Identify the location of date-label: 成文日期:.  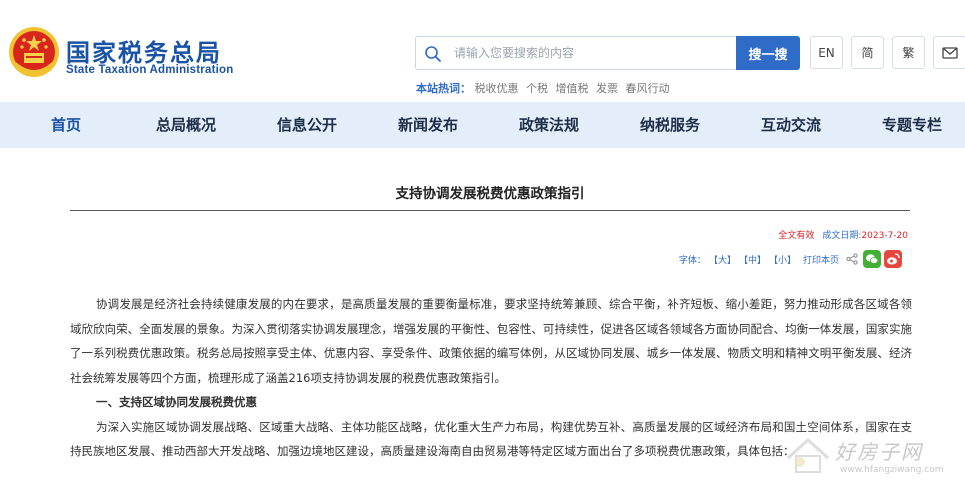
(842, 236).